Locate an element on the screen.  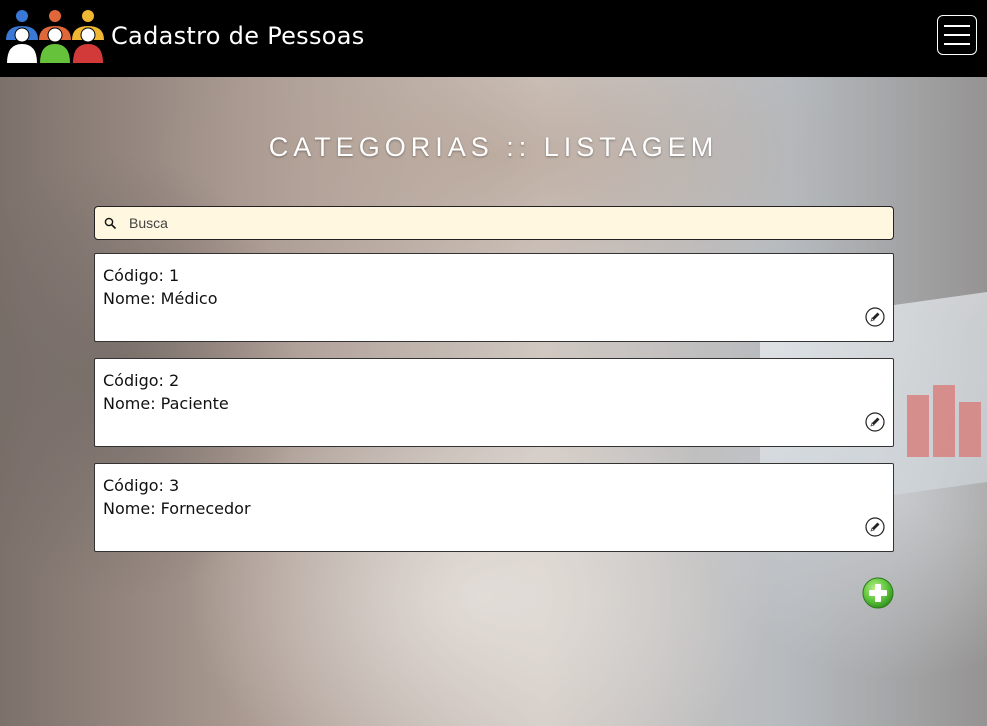
hamburger-menu-icon is located at coordinates (957, 26).